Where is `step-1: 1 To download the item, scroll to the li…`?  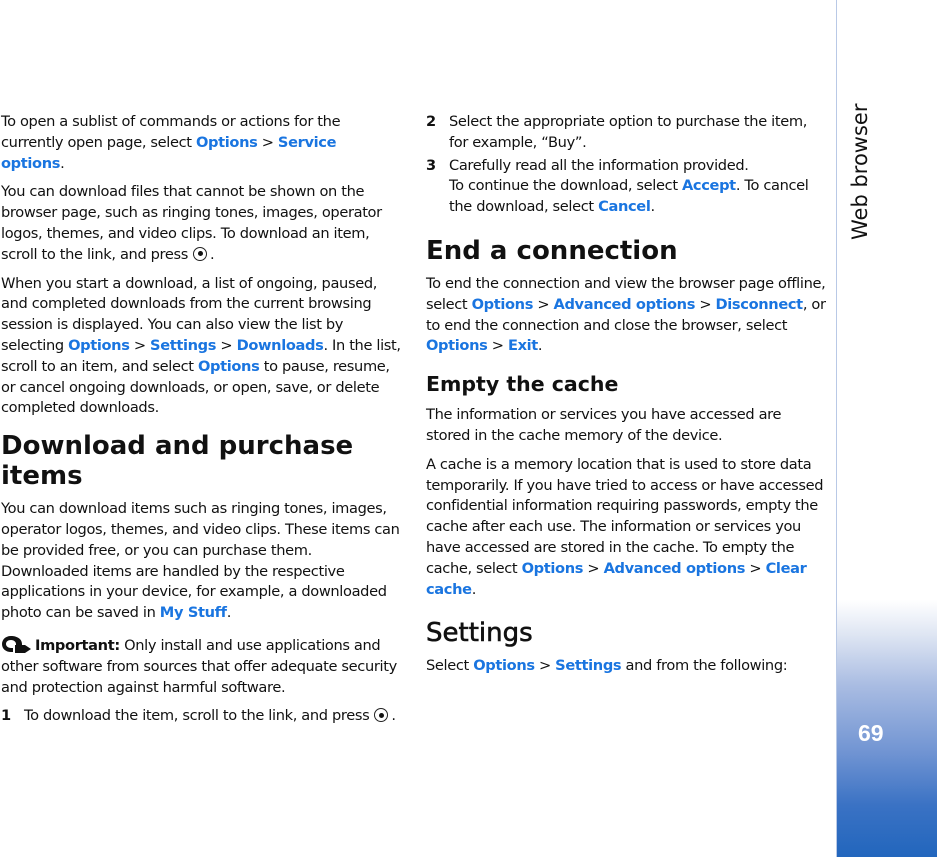
step-1: 1 To download the item, scroll to the li… is located at coordinates (198, 716).